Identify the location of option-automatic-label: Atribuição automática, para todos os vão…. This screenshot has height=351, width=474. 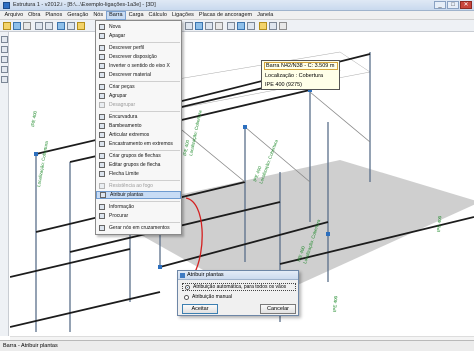
(240, 287).